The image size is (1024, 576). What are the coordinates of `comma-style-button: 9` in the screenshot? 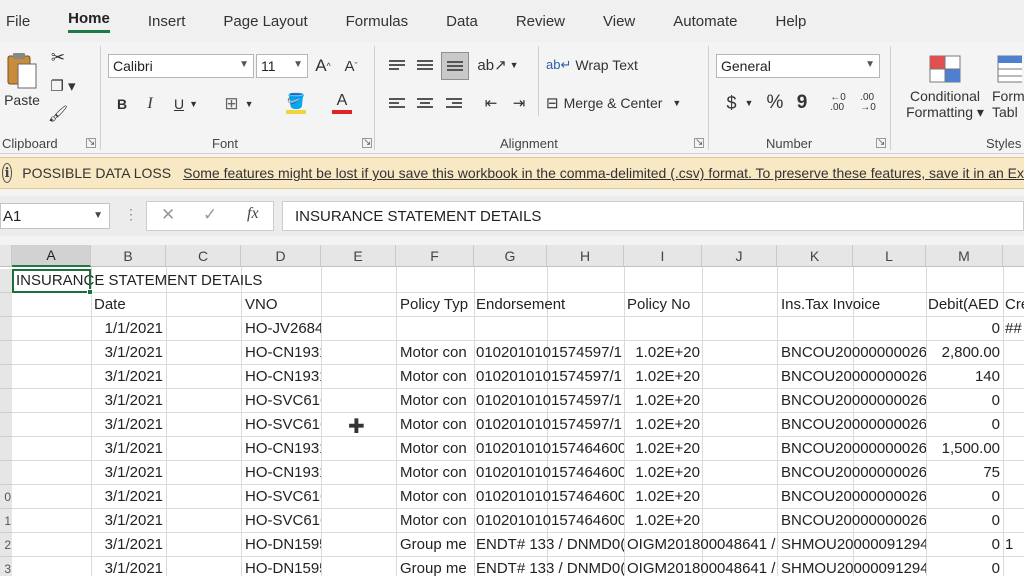 It's located at (802, 103).